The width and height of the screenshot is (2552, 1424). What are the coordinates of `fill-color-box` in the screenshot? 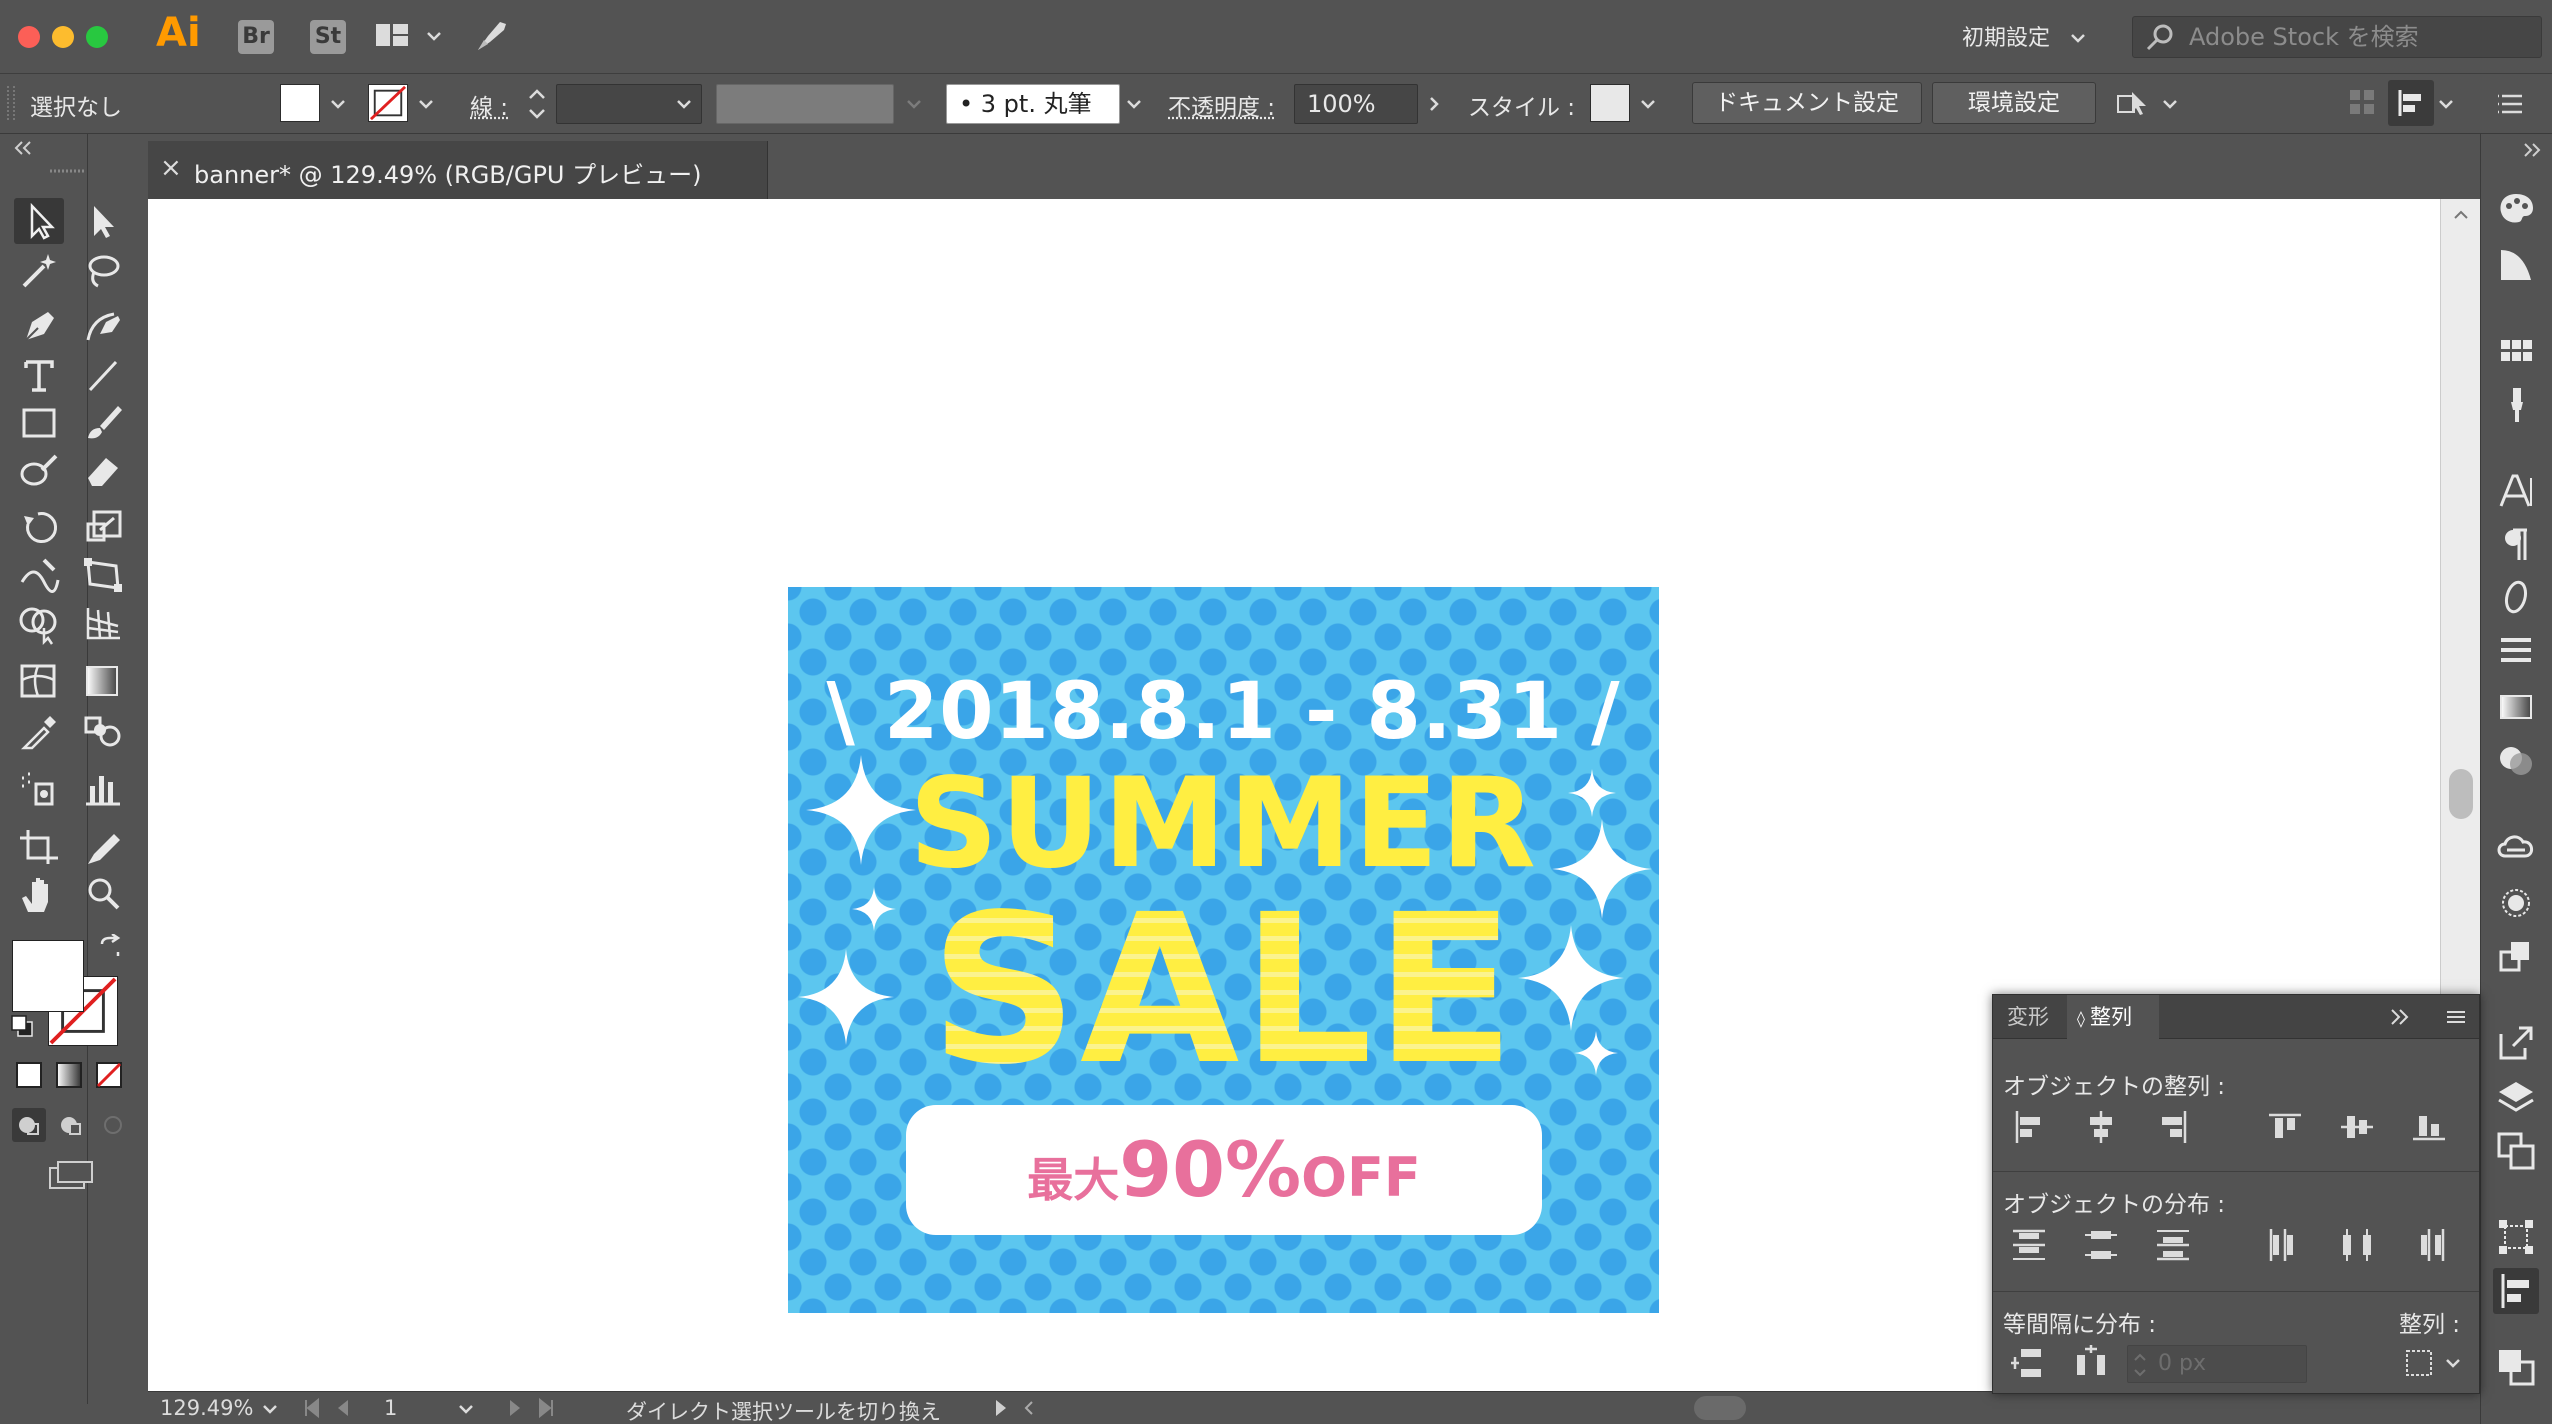 It's located at (48, 976).